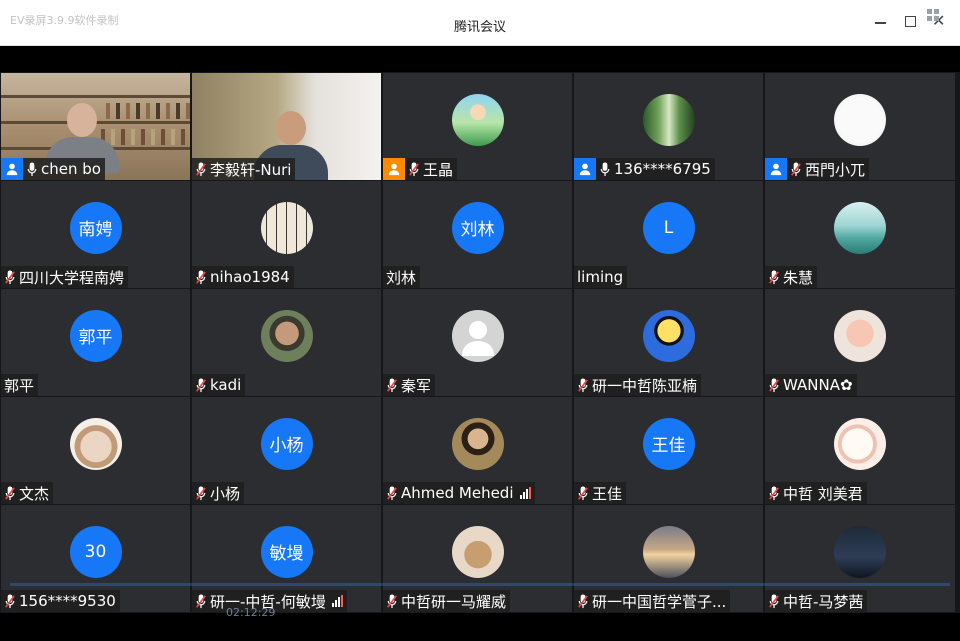  Describe the element at coordinates (244, 169) in the screenshot. I see `participant-name-bar: 李毅轩-Nuri` at that location.